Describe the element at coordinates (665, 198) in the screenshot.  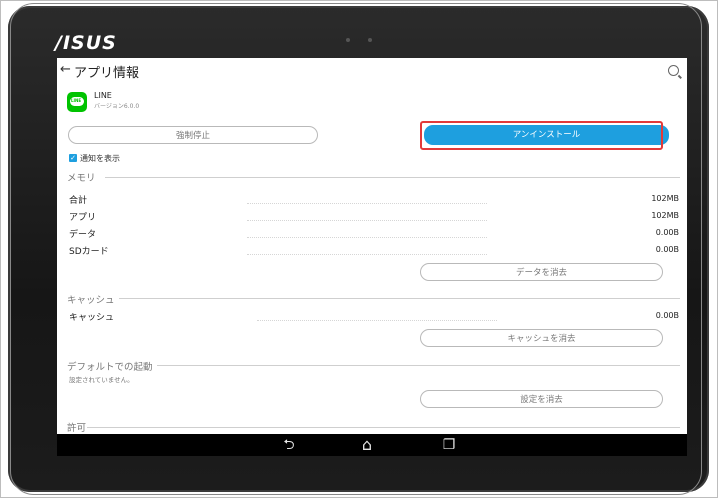
I see `memory-total-value: 102MB` at that location.